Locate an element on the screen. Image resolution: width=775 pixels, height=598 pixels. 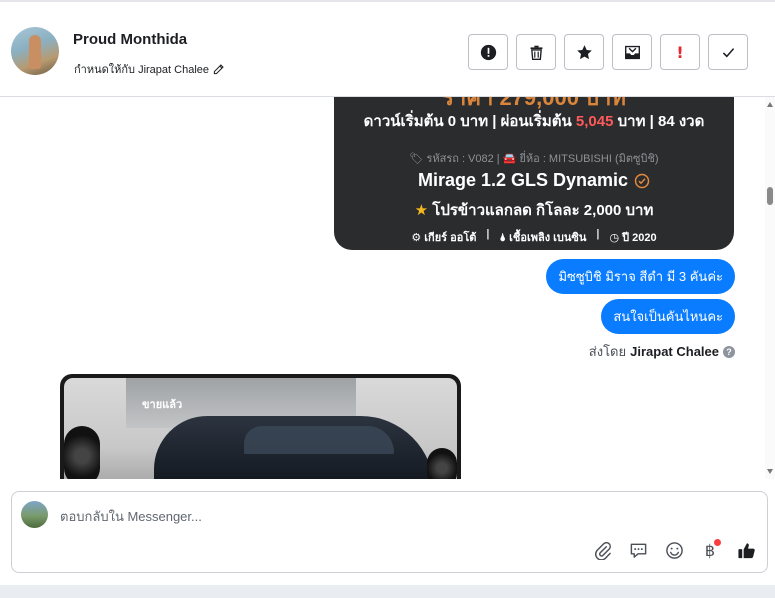
sent-by-line: ส่งโดย Jirapat Chalee ? is located at coordinates (662, 351).